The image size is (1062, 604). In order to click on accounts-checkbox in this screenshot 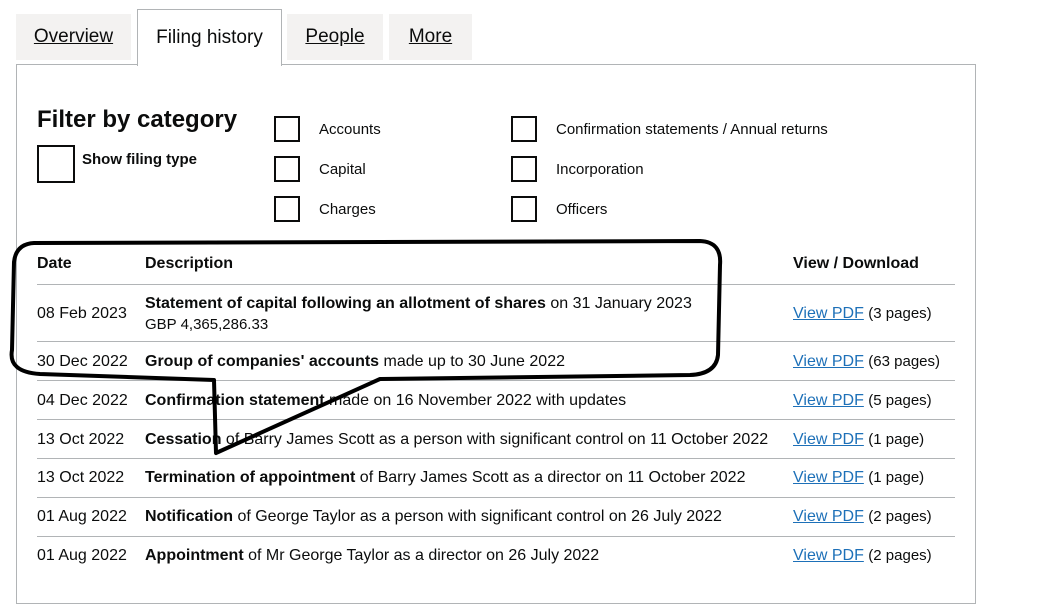, I will do `click(287, 129)`.